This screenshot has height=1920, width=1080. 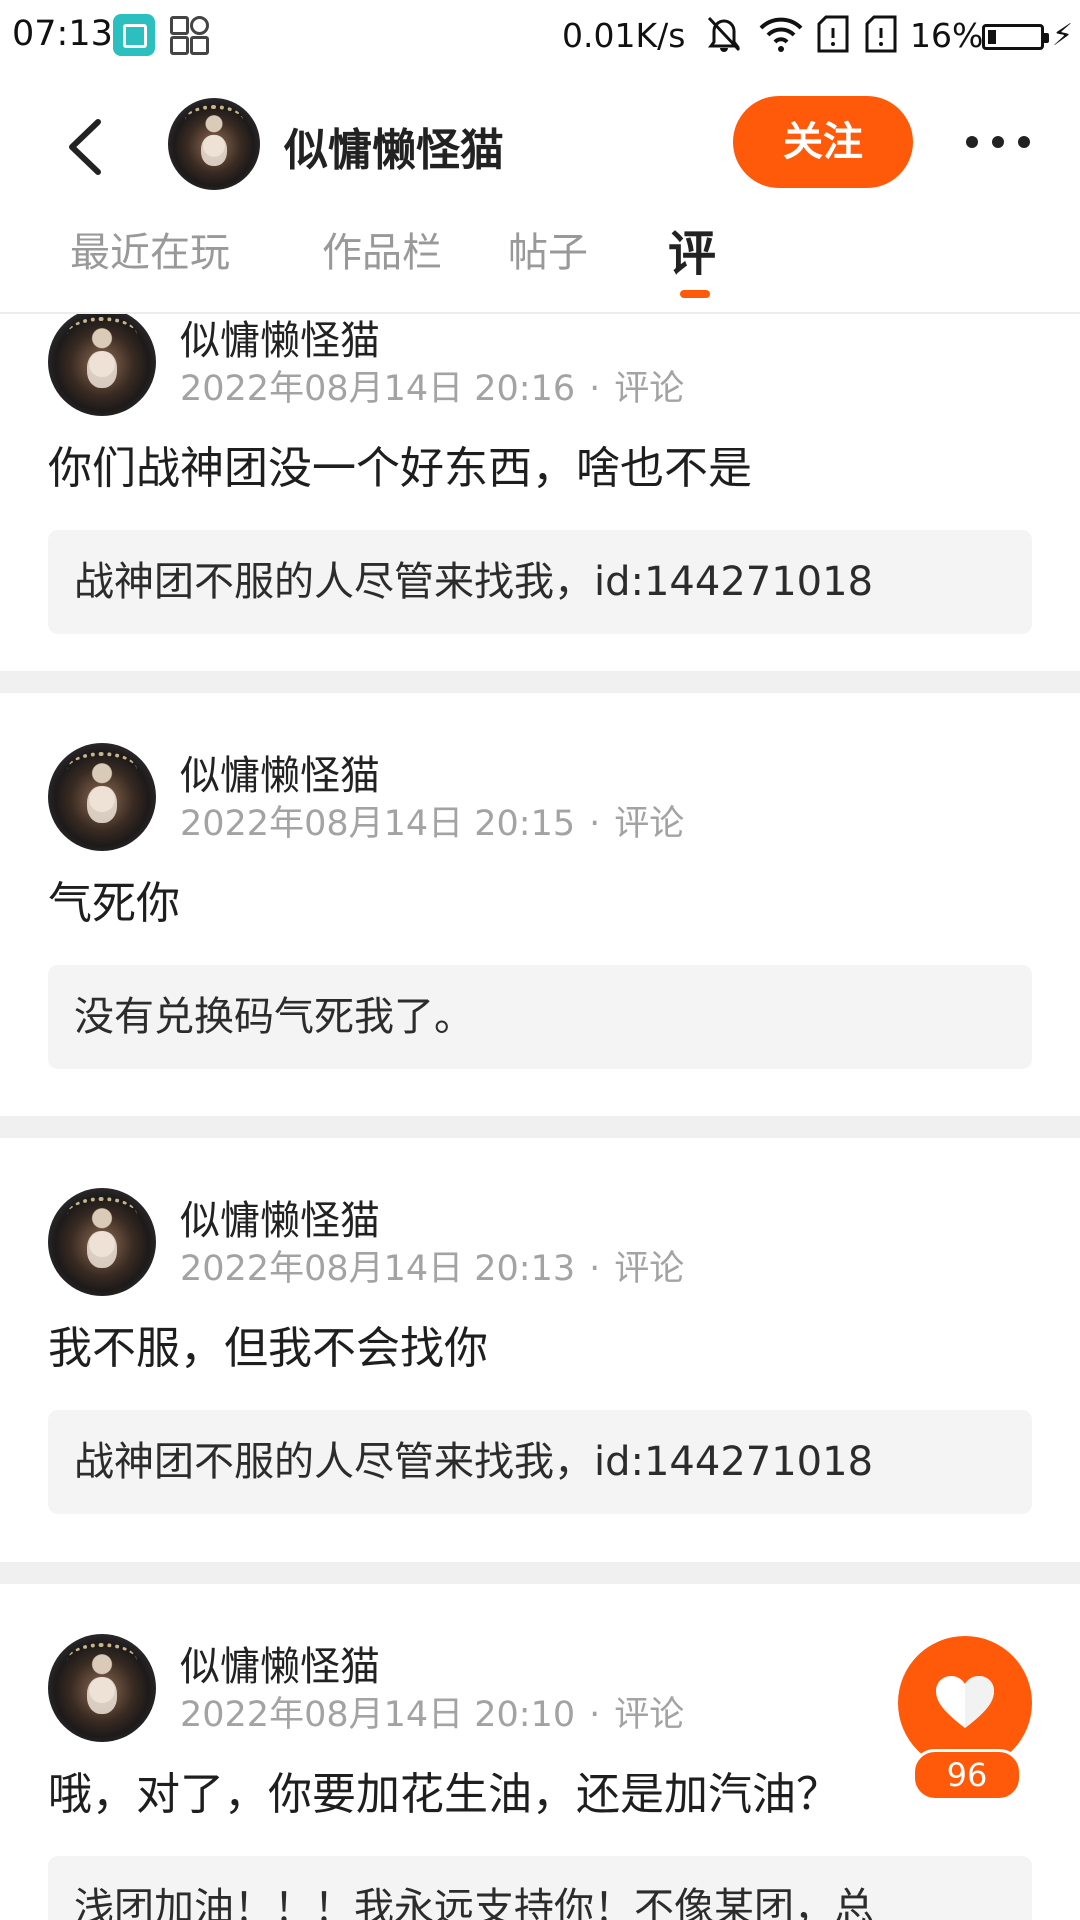 I want to click on battery-icon, so click(x=1015, y=37).